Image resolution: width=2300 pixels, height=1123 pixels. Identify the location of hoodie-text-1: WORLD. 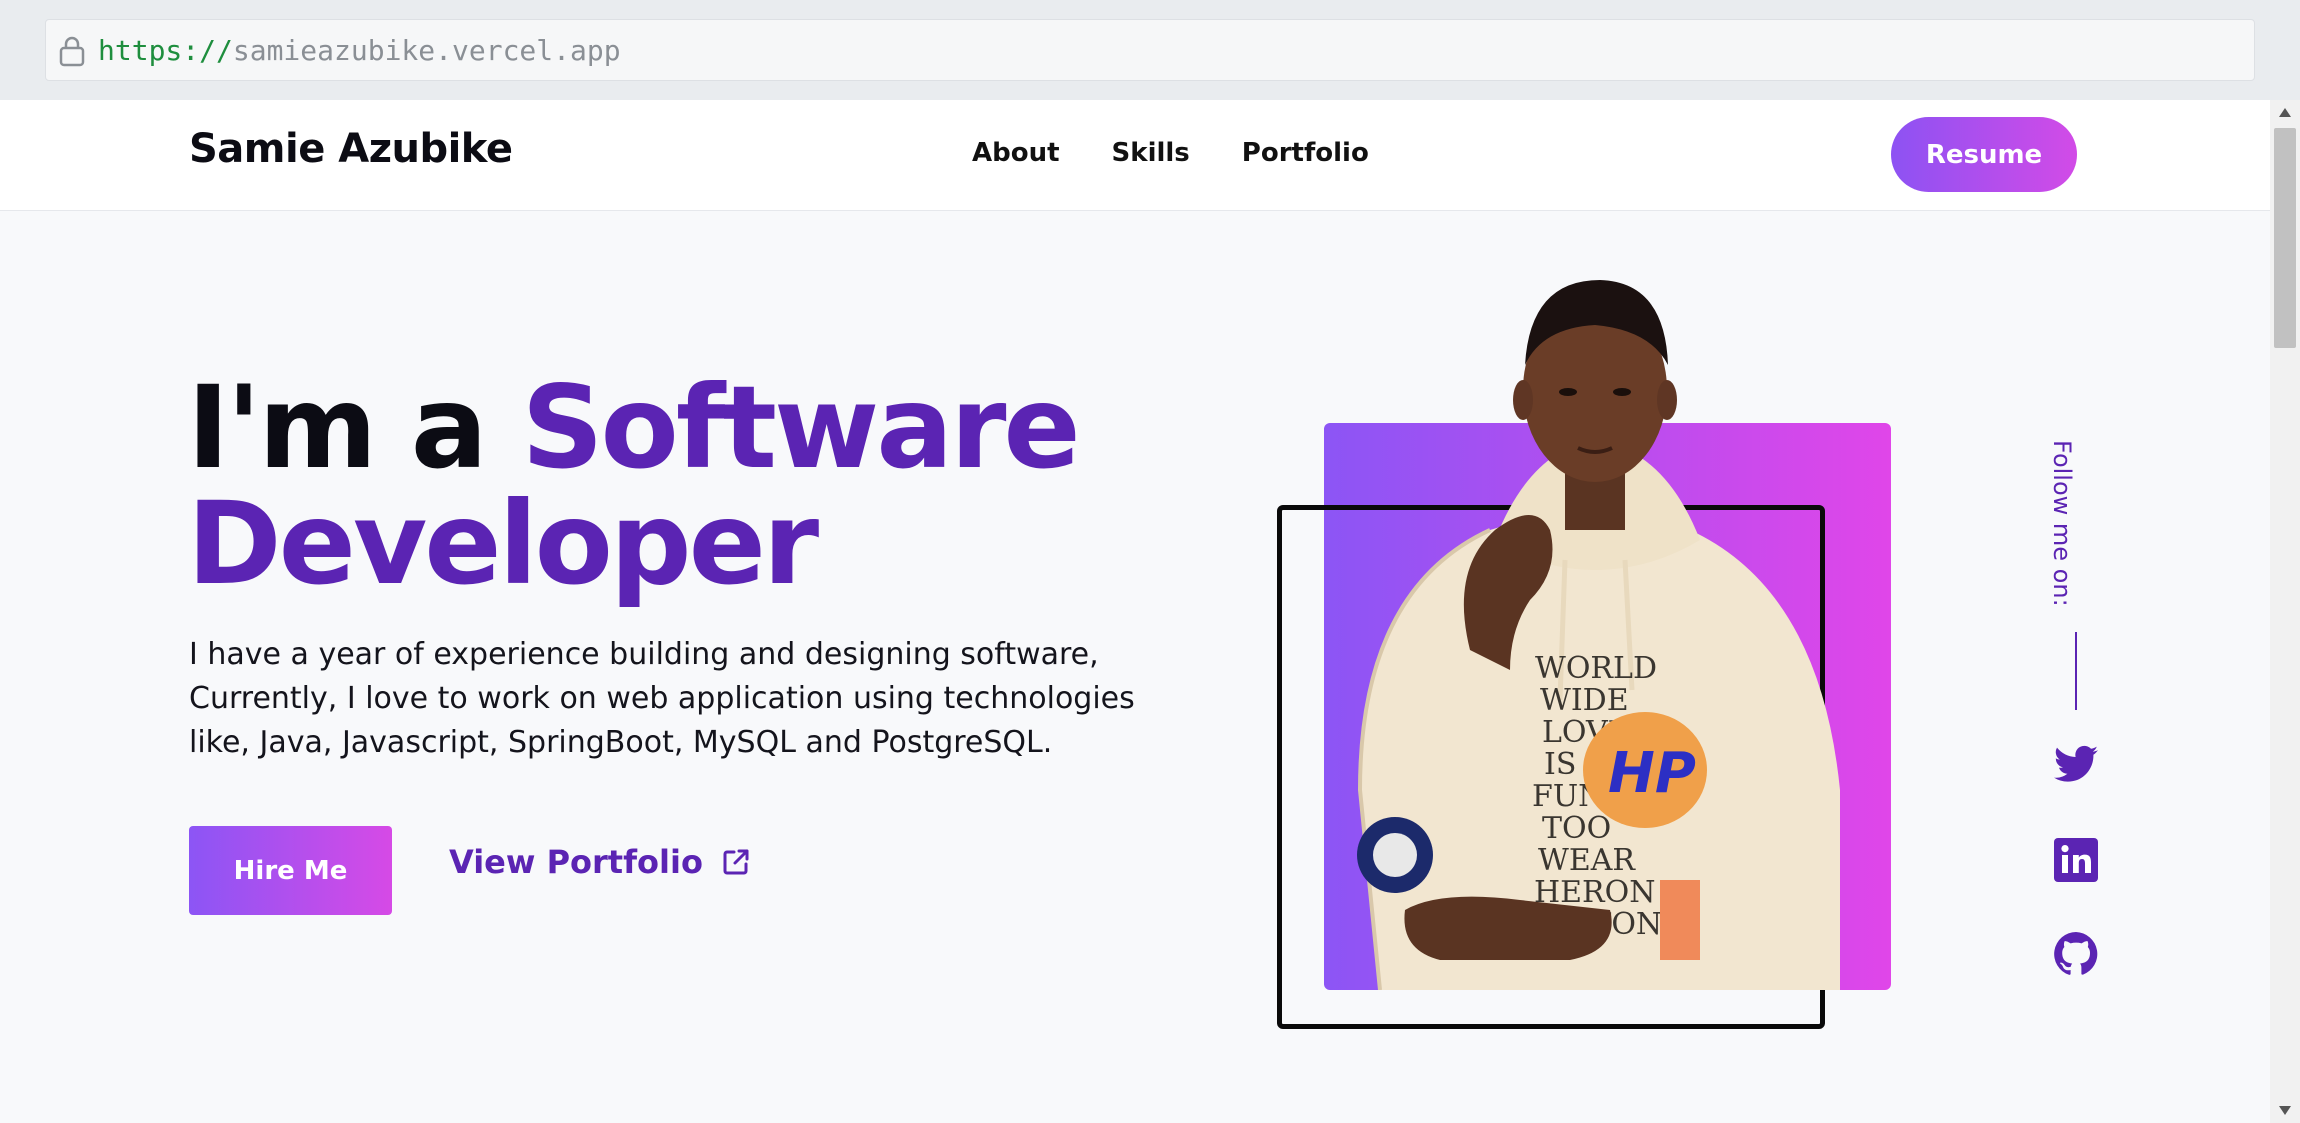
(1596, 668).